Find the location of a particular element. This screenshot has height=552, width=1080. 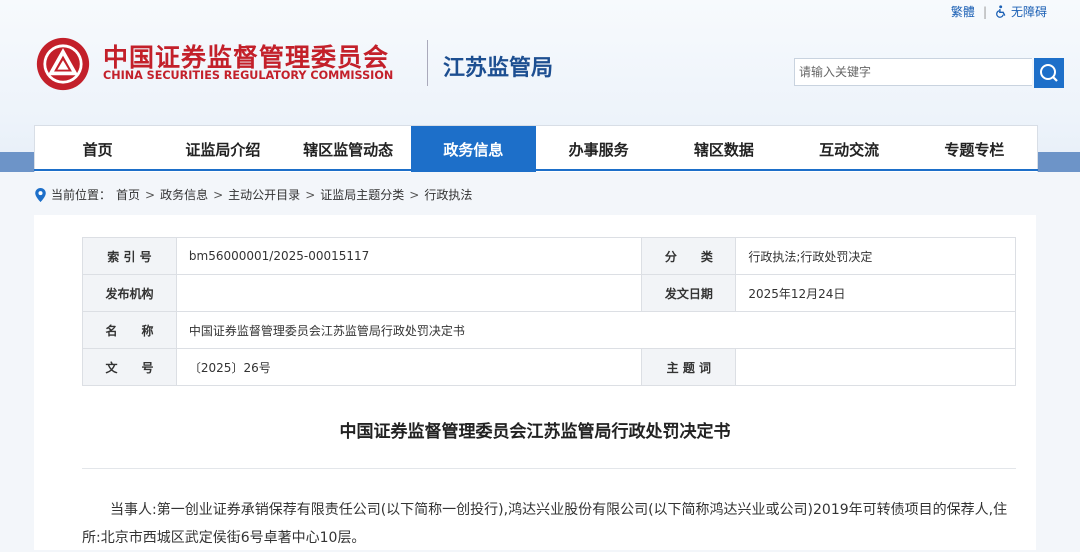

subject-words-value is located at coordinates (875, 367).